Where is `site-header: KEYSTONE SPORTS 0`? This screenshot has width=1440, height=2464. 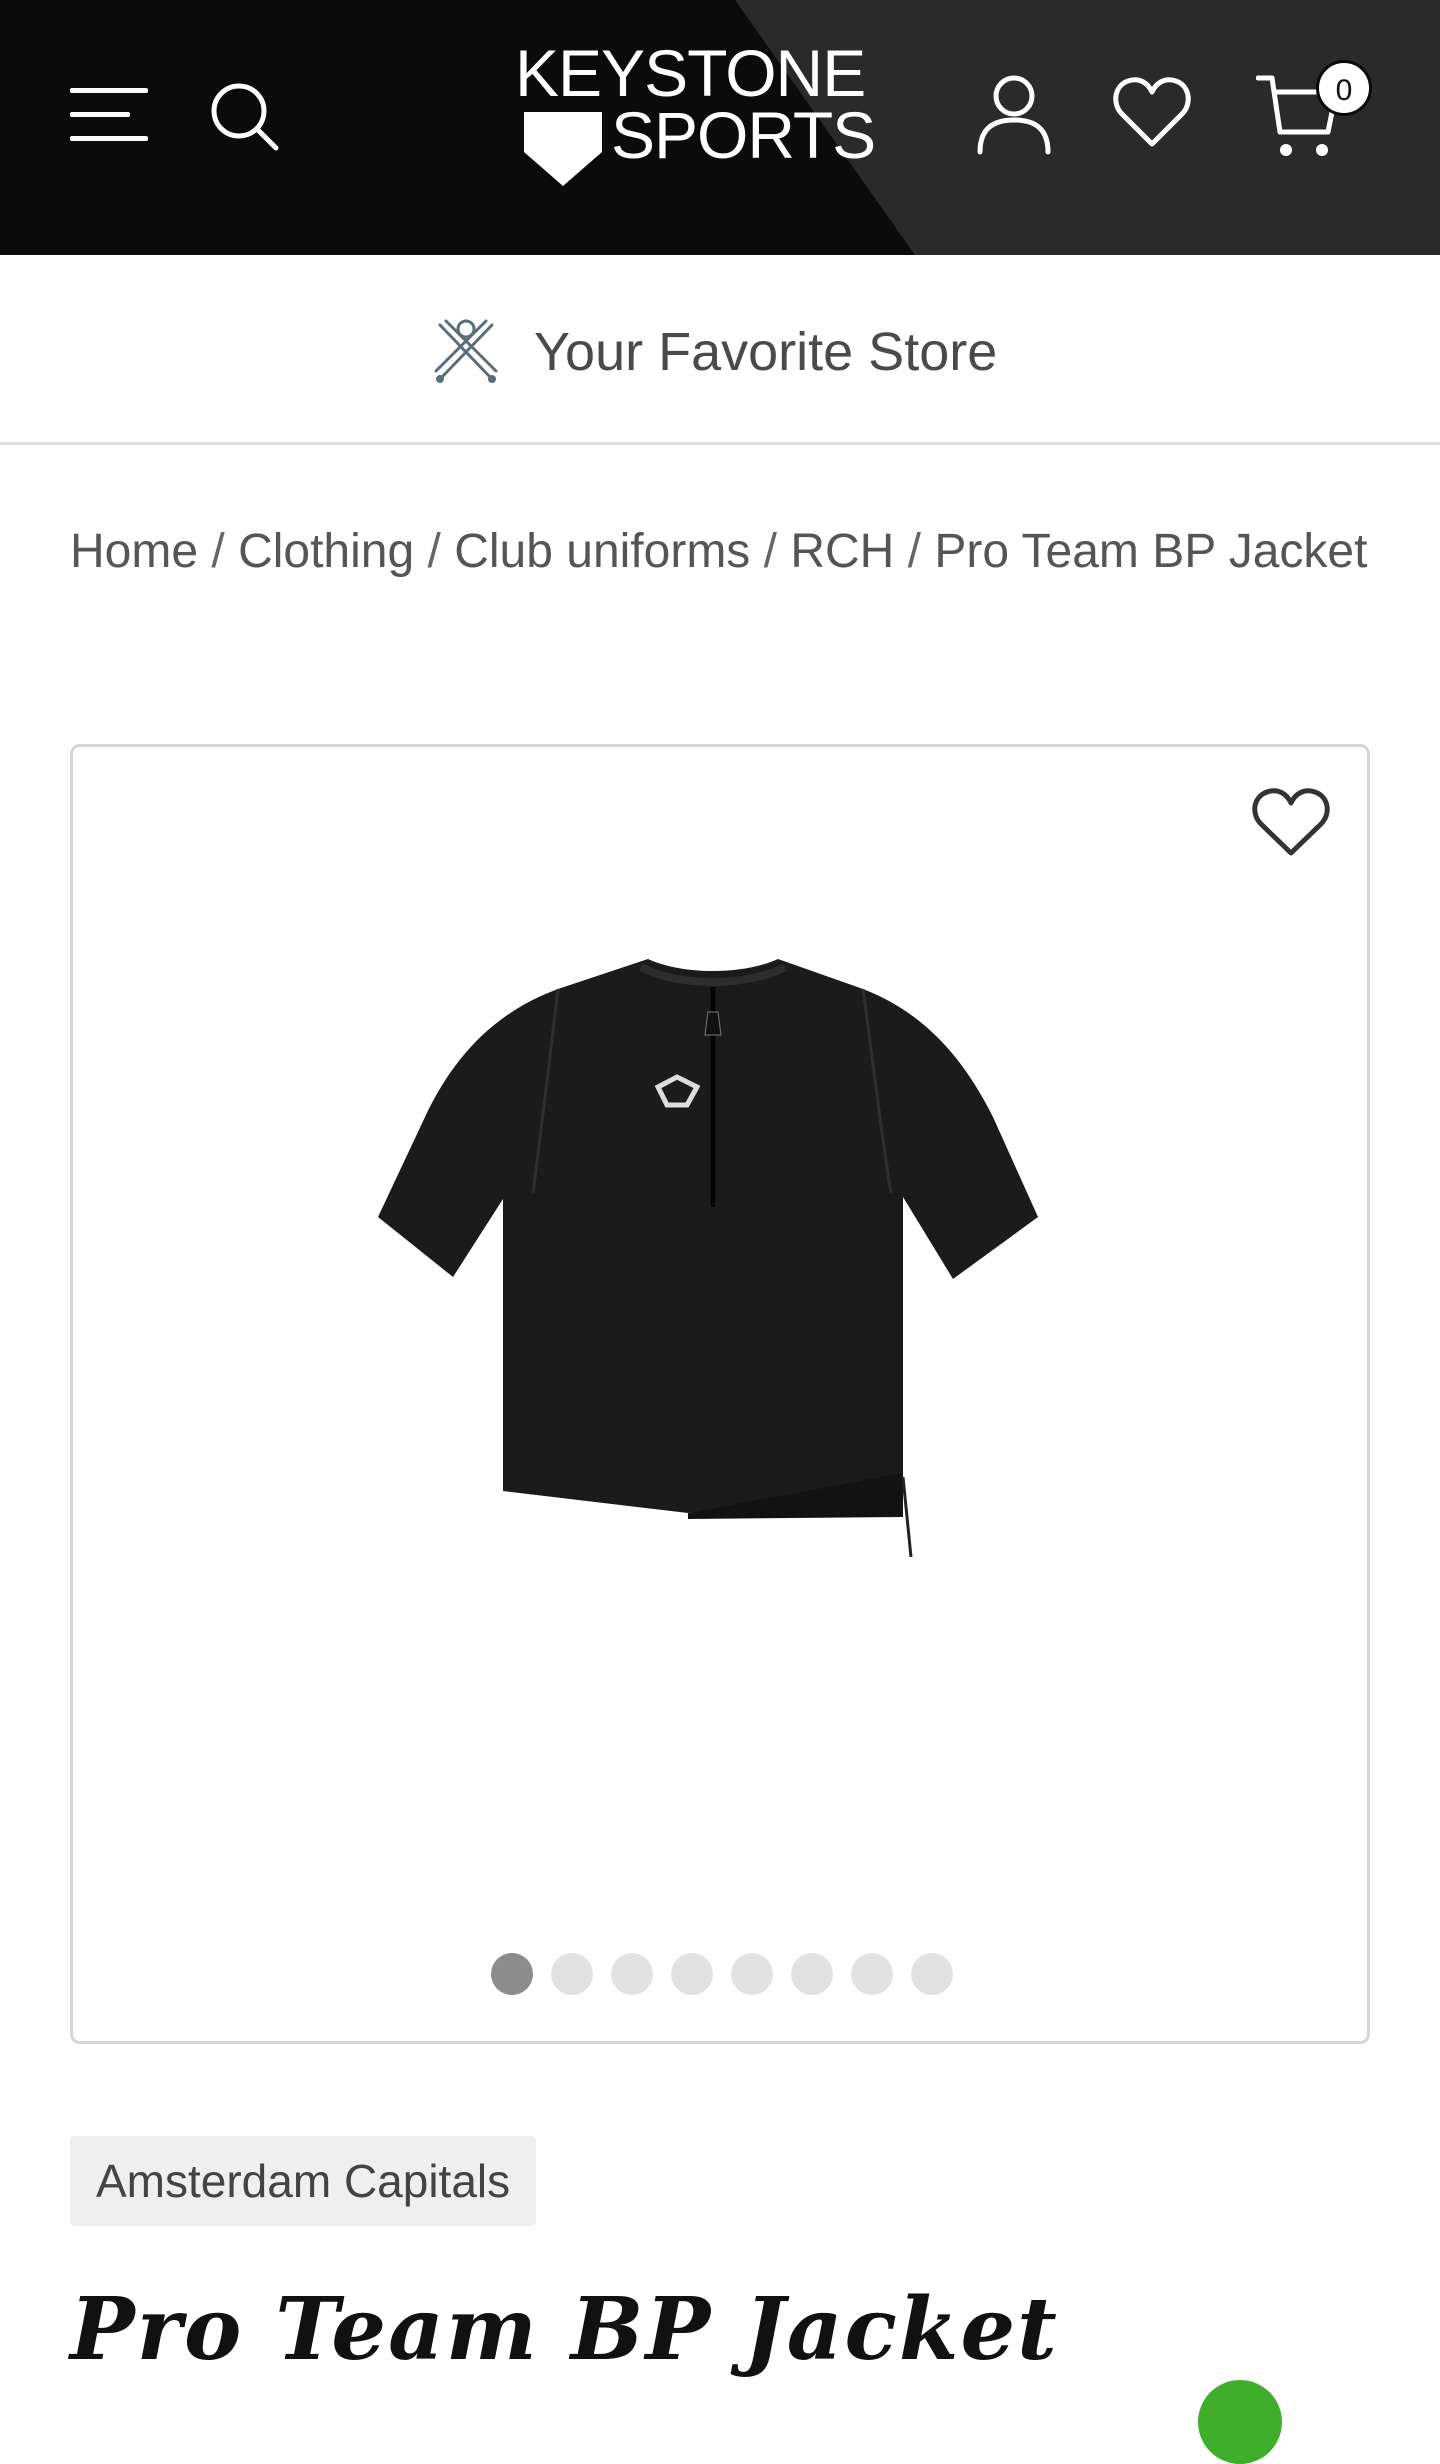 site-header: KEYSTONE SPORTS 0 is located at coordinates (720, 127).